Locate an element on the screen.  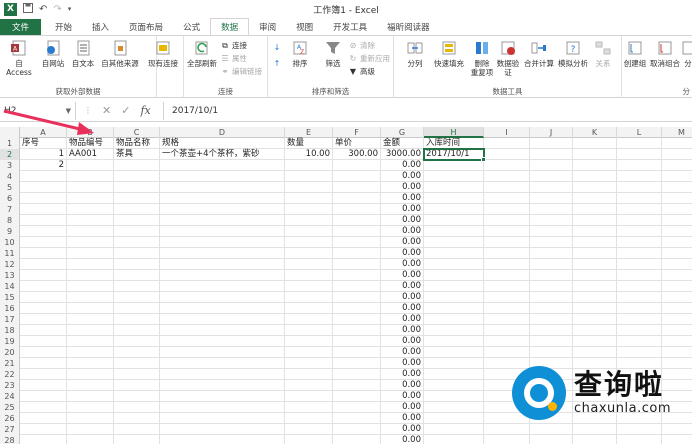
cell-k7 is located at coordinates (595, 209).